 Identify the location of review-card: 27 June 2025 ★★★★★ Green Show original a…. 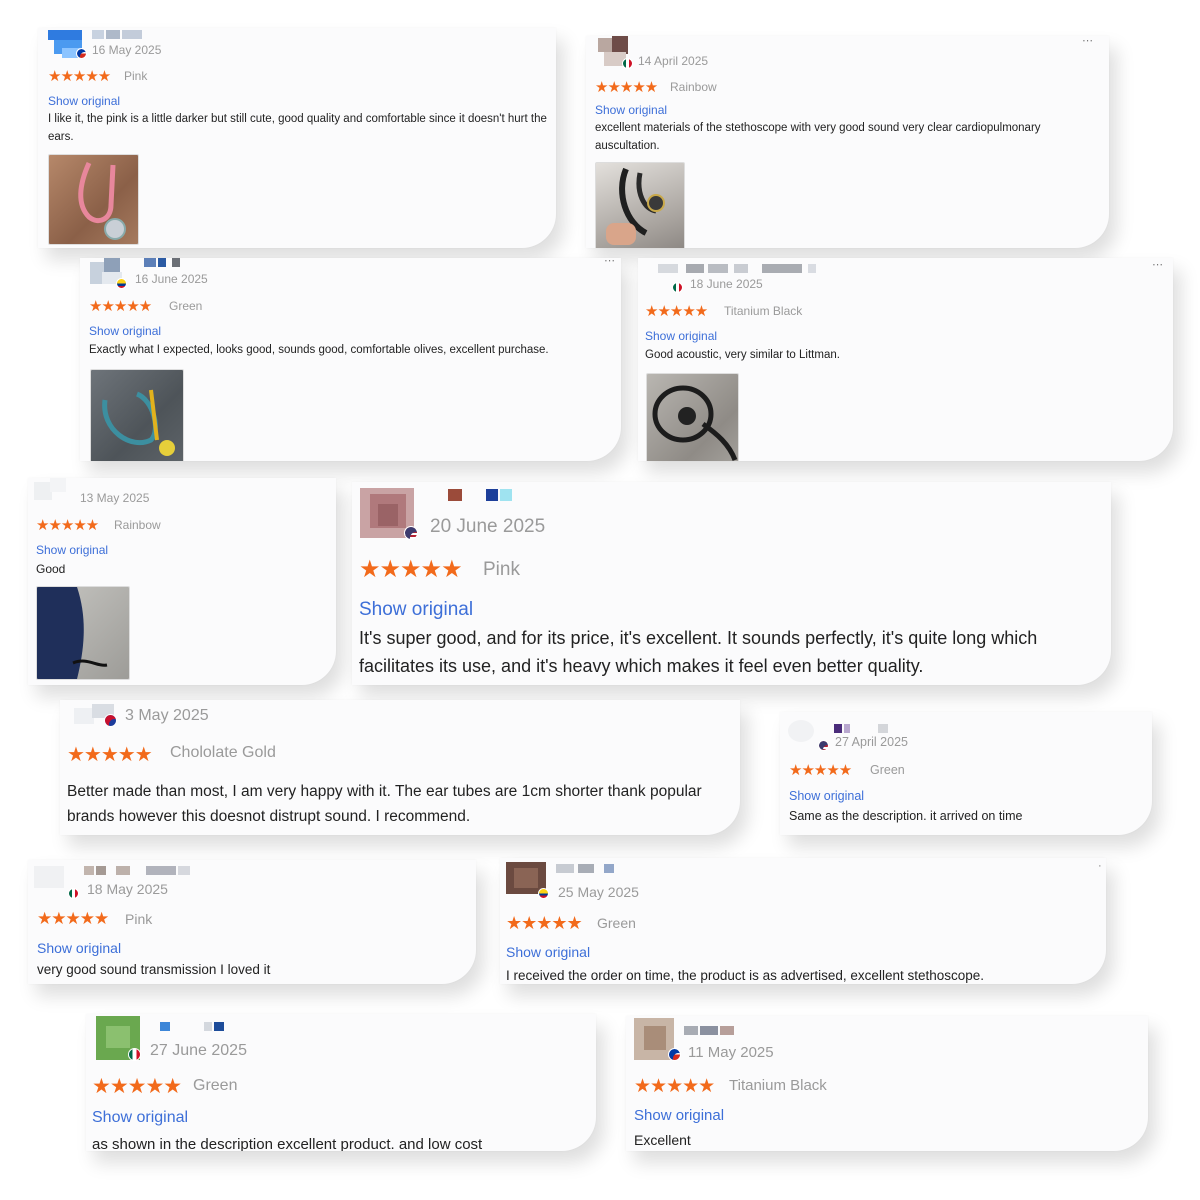
(341, 1082).